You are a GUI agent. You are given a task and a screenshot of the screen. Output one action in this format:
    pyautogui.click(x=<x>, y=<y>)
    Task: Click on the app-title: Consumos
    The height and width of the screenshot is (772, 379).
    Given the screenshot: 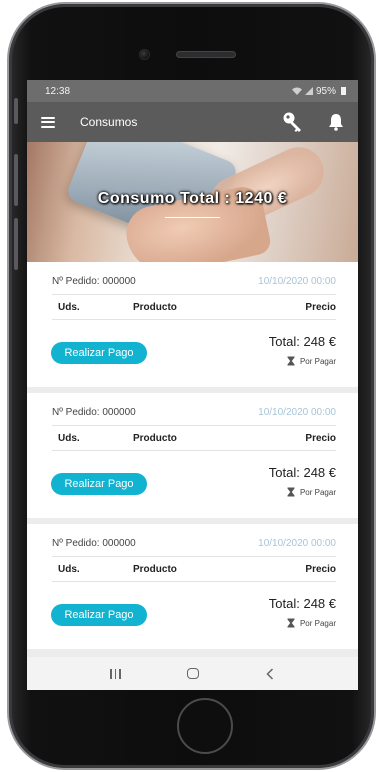 What is the action you would take?
    pyautogui.click(x=109, y=122)
    